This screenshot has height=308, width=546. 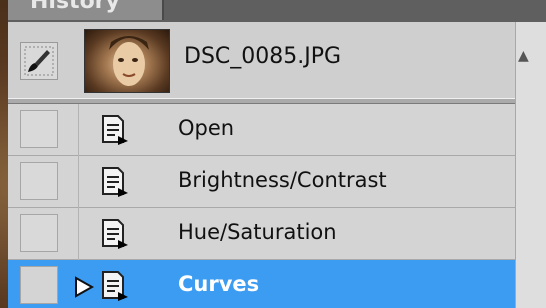 What do you see at coordinates (219, 284) in the screenshot?
I see `history-step-label: Curves` at bounding box center [219, 284].